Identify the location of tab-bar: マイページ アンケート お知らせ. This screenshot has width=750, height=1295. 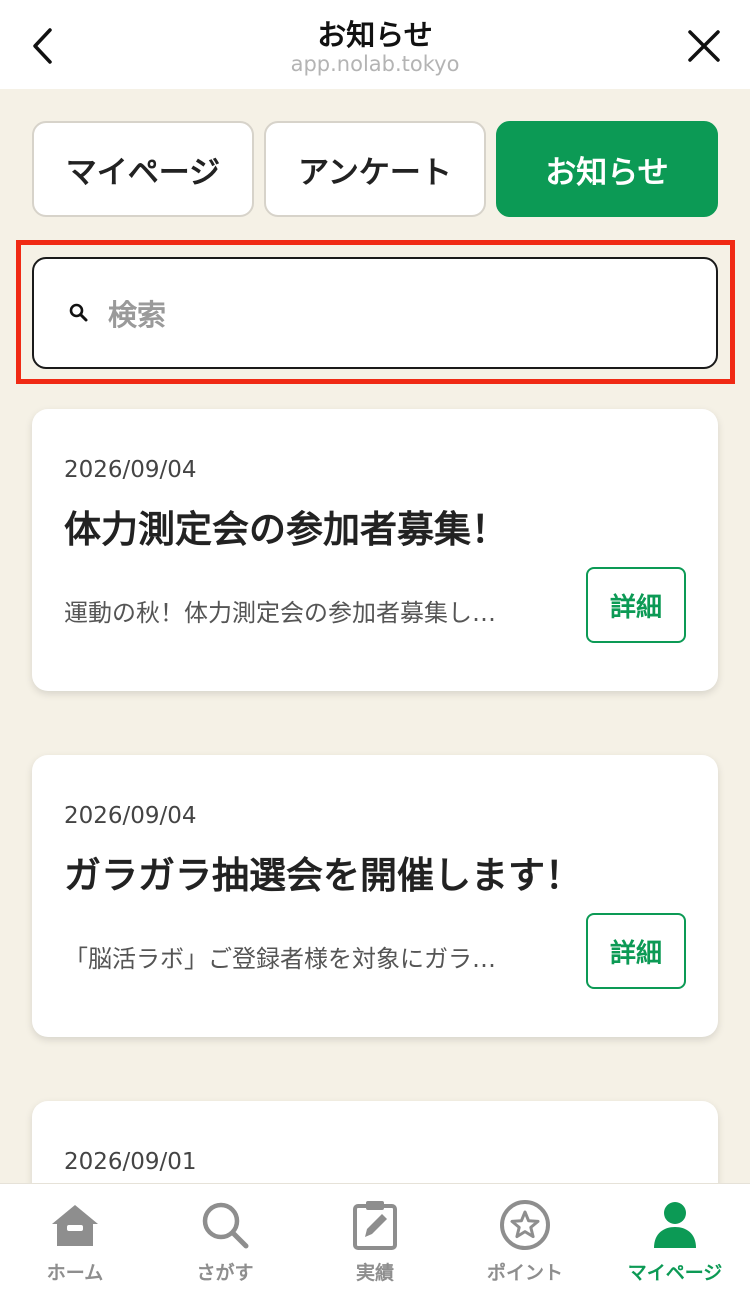
(375, 169).